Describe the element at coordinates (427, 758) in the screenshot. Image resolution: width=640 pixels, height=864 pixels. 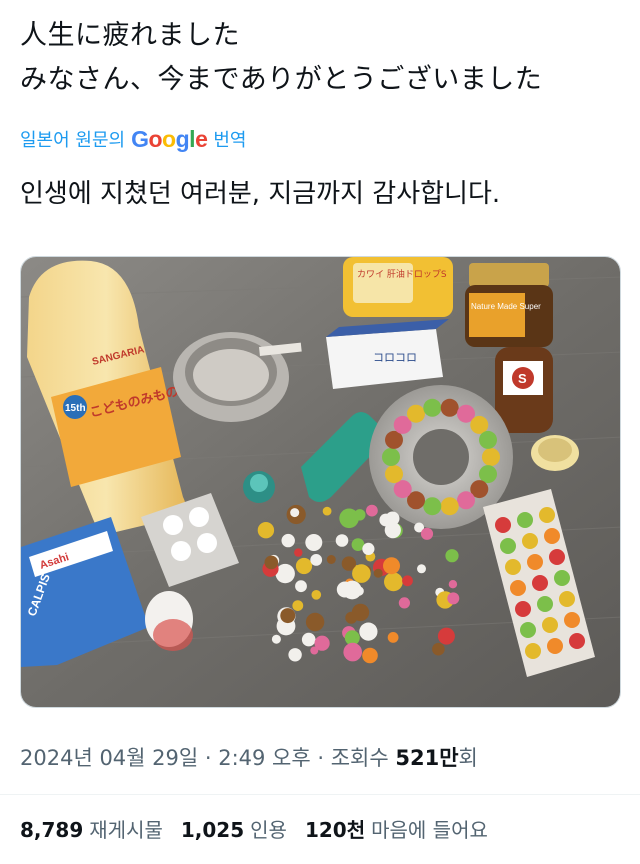
I see `view-count: 521만` at that location.